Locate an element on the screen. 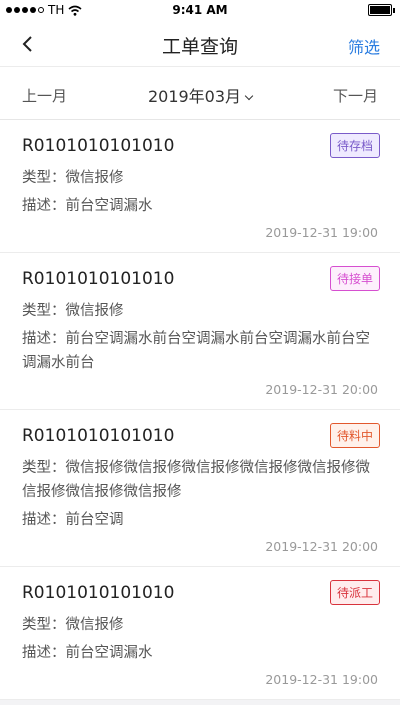  current-month: 2019年03月 is located at coordinates (194, 96).